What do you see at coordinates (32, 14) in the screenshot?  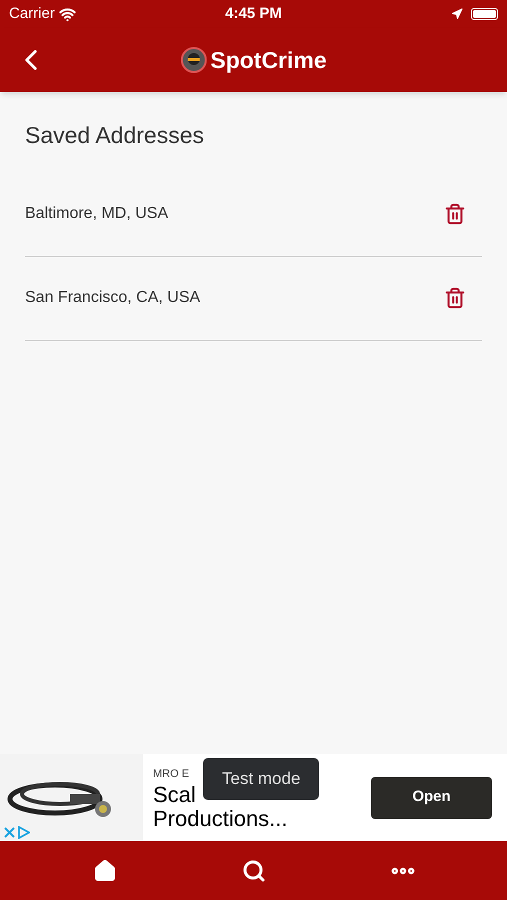 I see `carrier-text: Carrier` at bounding box center [32, 14].